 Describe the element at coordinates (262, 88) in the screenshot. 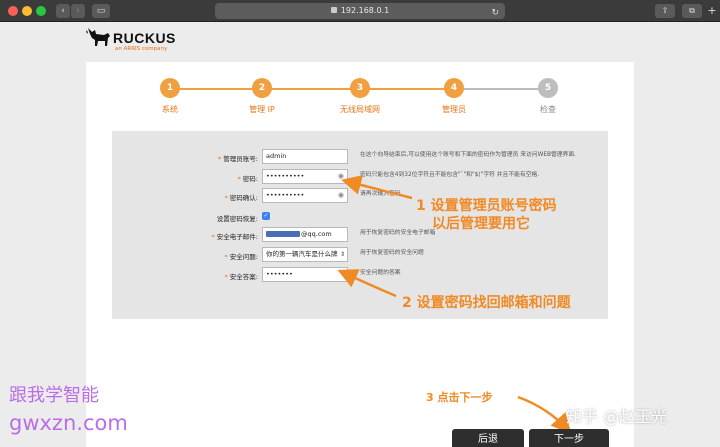

I see `step-number: 2` at that location.